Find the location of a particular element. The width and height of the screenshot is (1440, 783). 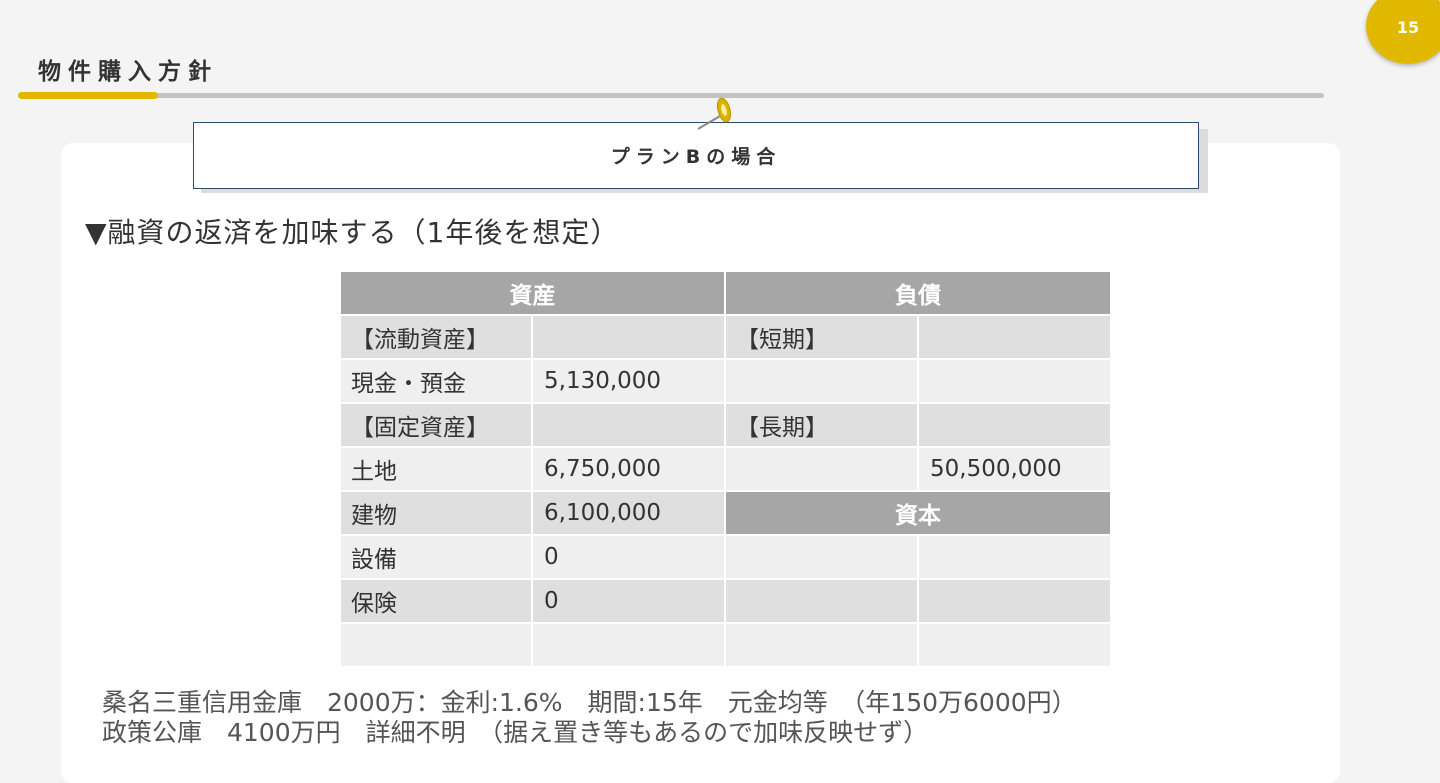

table-cell: 【長期】 is located at coordinates (821, 425).